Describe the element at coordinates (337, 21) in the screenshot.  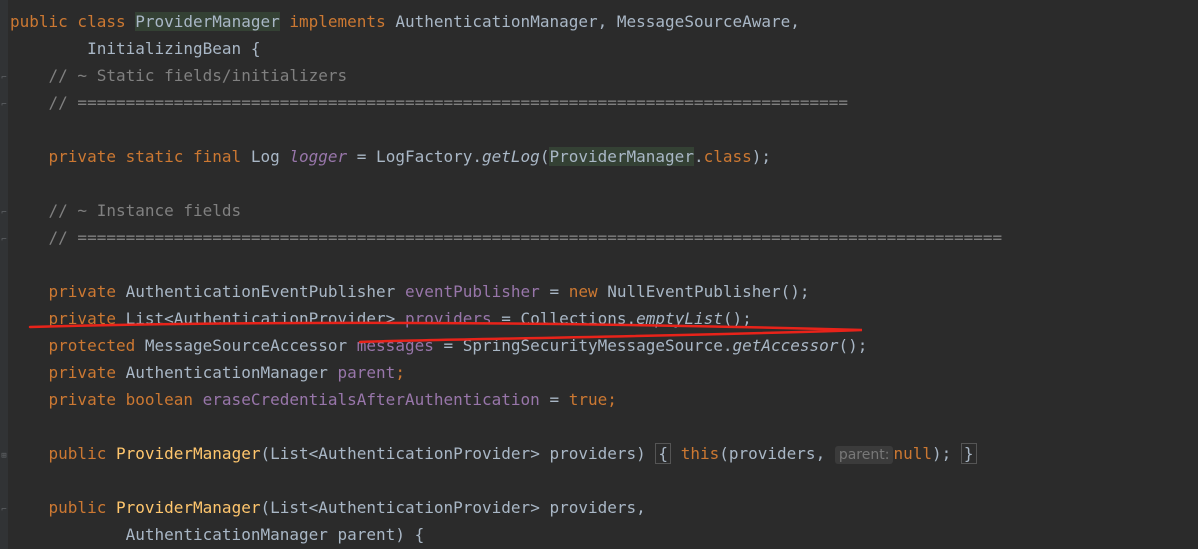
I see `keyword: implements` at that location.